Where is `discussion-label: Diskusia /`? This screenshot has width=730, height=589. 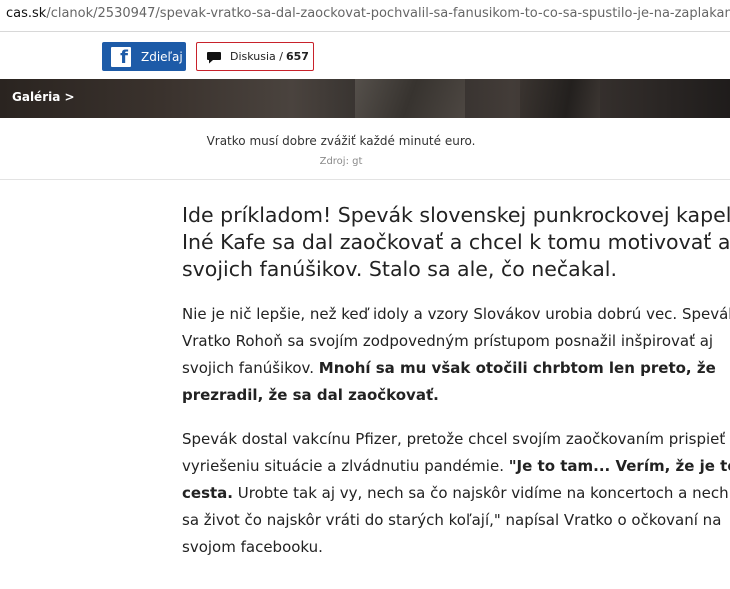
discussion-label: Diskusia / is located at coordinates (256, 56).